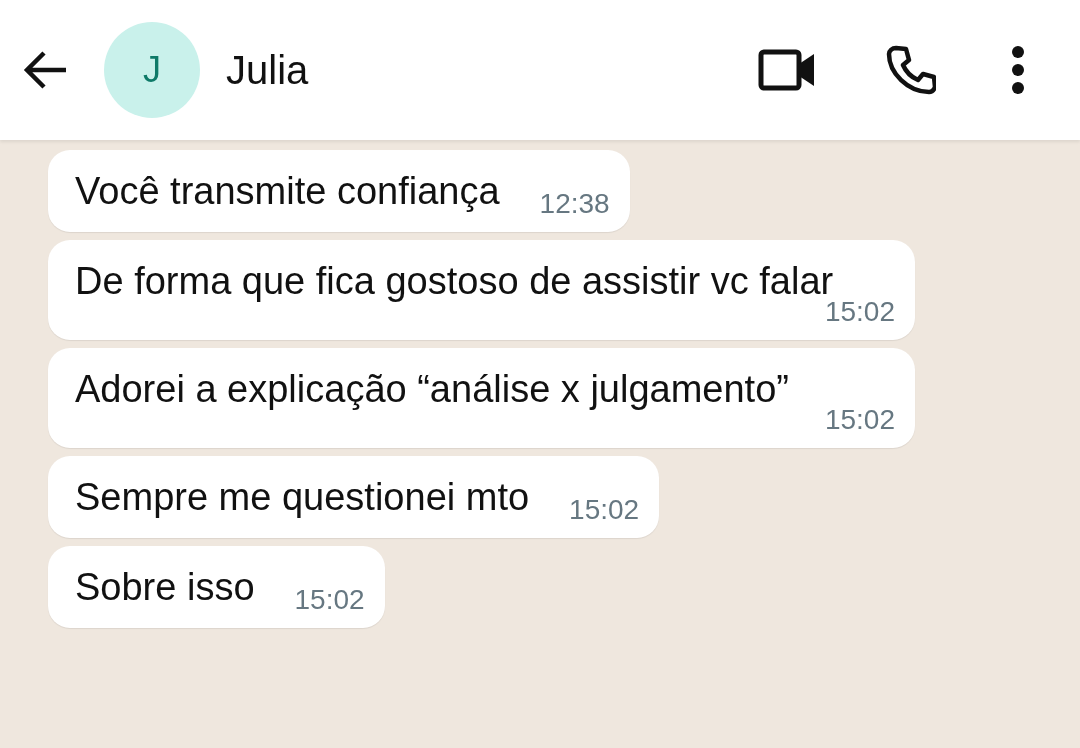  Describe the element at coordinates (574, 204) in the screenshot. I see `message-time: 12:38` at that location.